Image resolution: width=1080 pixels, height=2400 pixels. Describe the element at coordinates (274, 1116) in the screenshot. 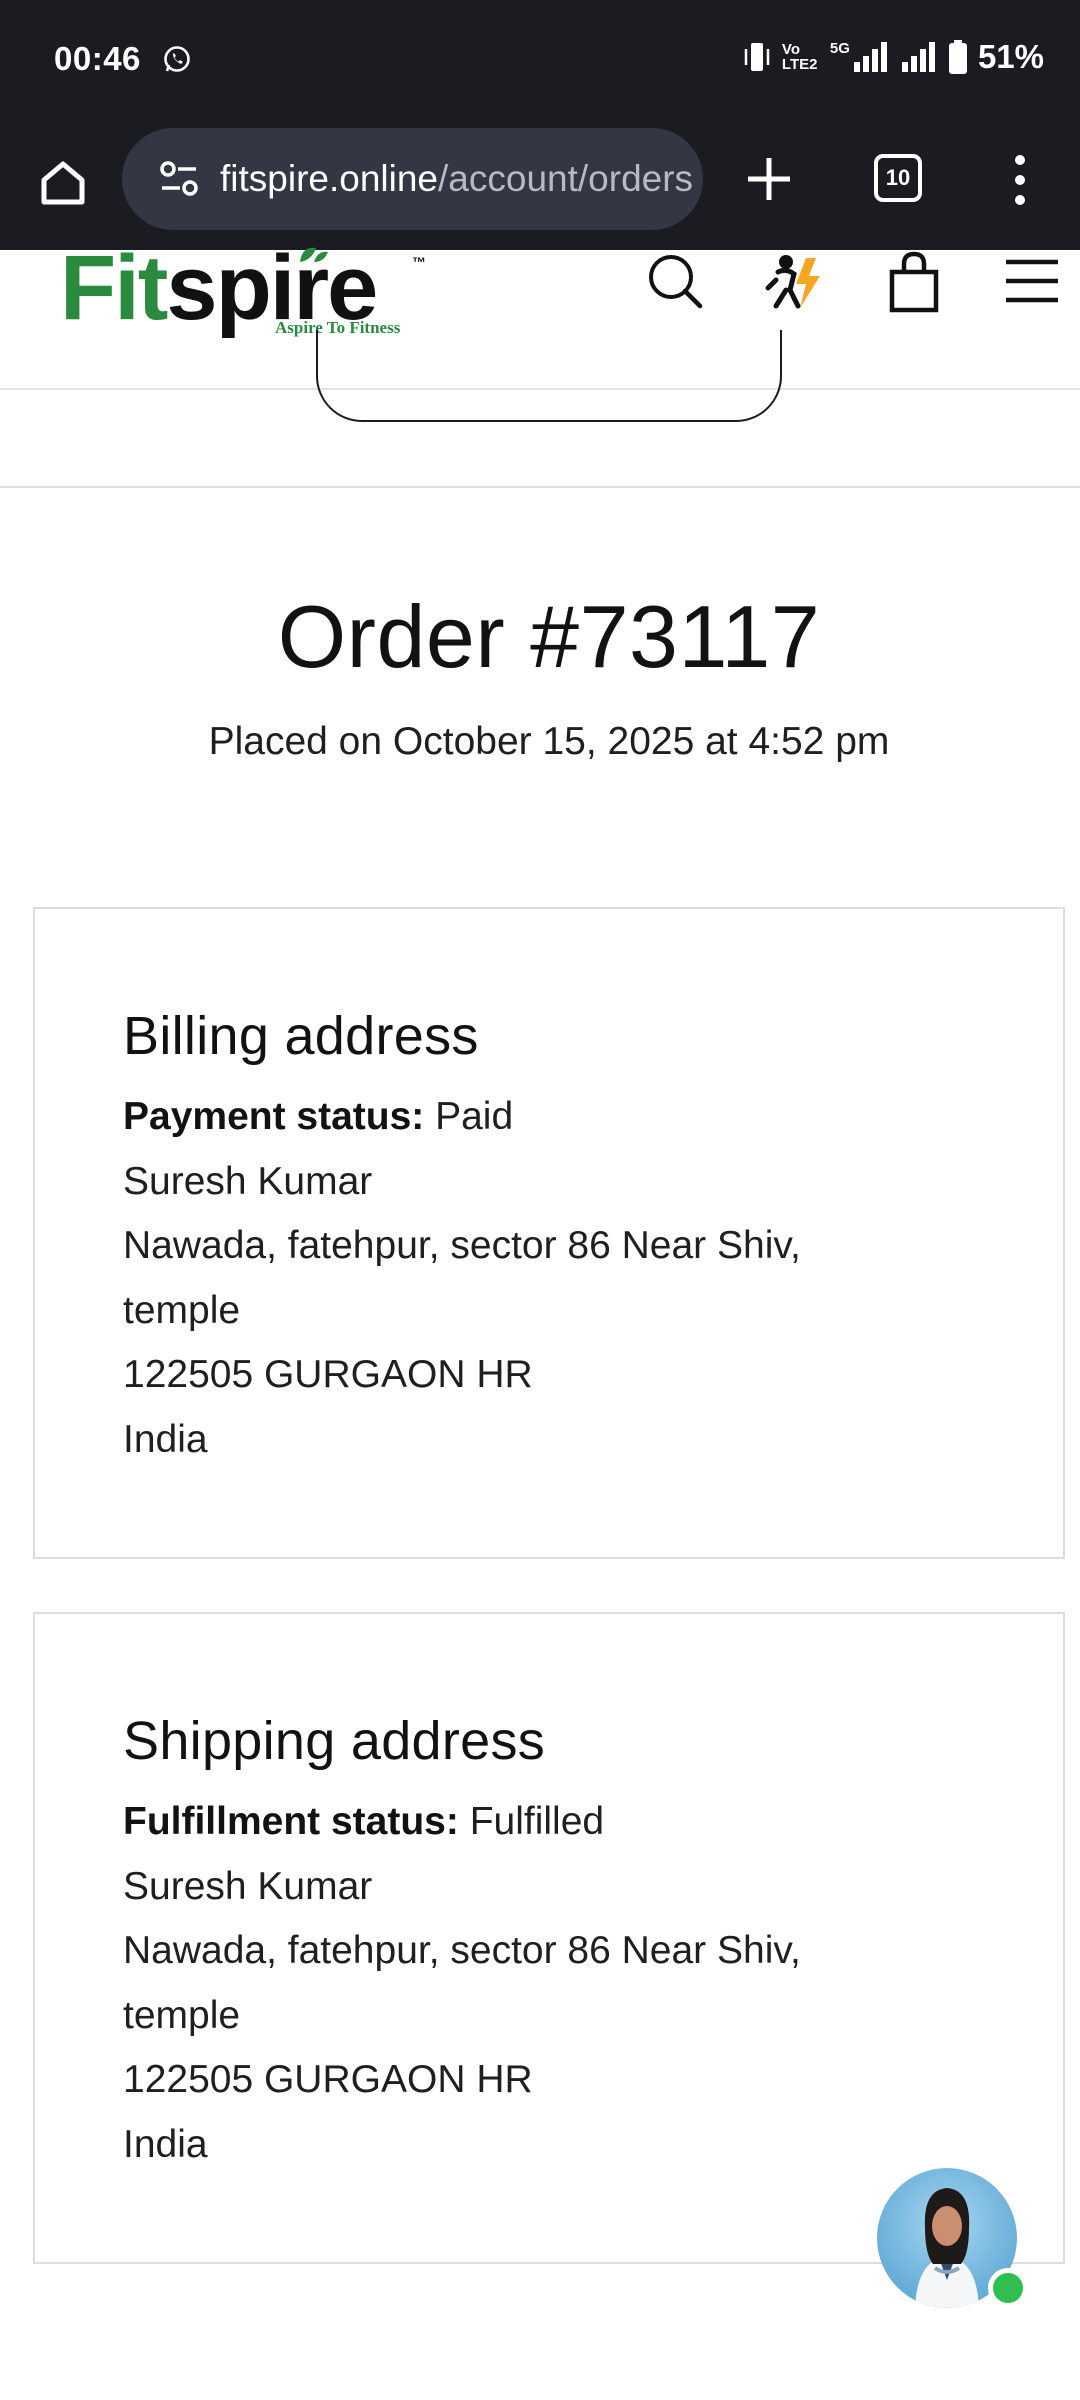

I see `payment-status-label: Payment status:` at that location.